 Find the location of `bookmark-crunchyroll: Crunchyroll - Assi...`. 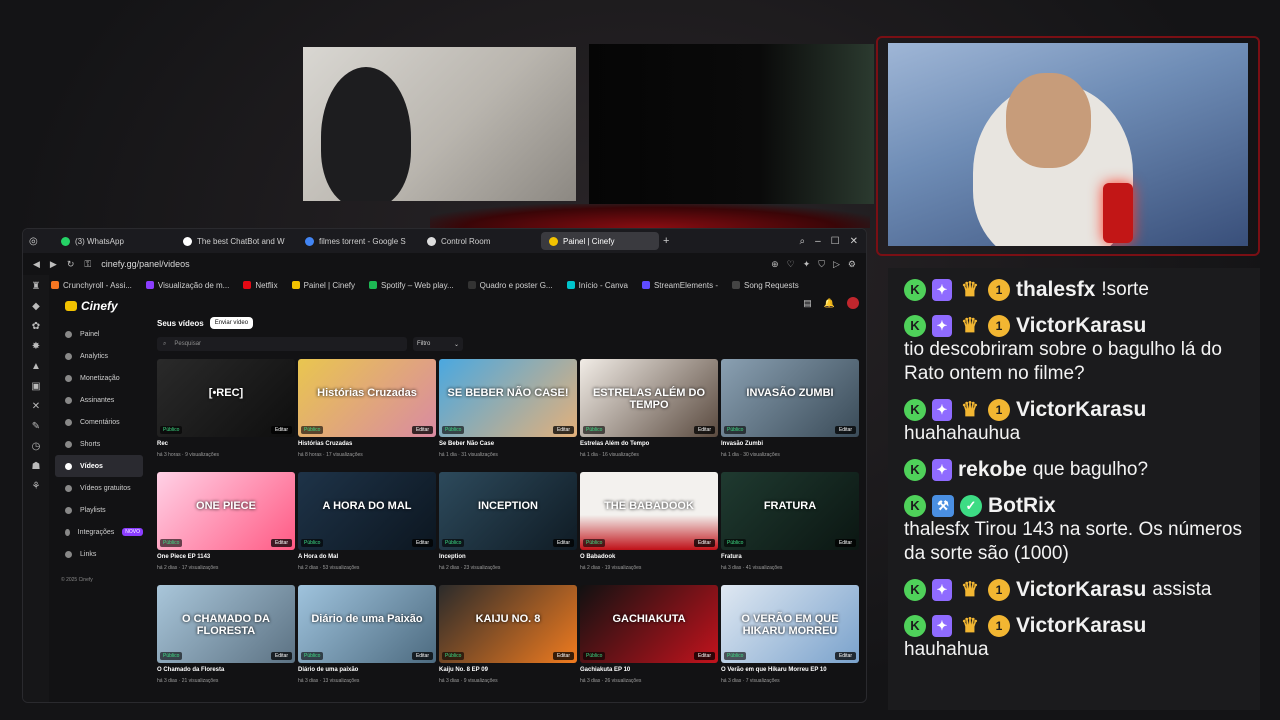

bookmark-crunchyroll: Crunchyroll - Assi... is located at coordinates (91, 285).